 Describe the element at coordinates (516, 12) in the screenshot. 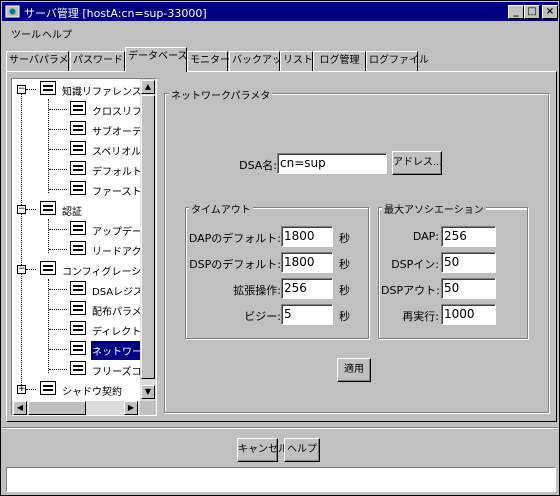

I see `minimize-button: _` at that location.